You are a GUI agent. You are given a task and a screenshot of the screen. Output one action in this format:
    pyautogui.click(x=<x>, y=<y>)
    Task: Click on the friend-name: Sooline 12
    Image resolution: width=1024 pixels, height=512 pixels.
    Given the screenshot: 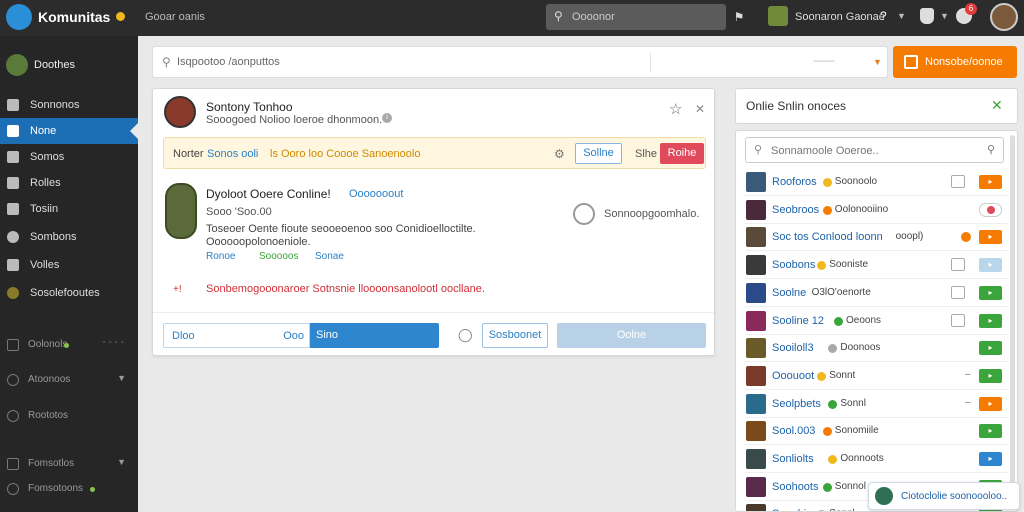 What is the action you would take?
    pyautogui.click(x=798, y=321)
    